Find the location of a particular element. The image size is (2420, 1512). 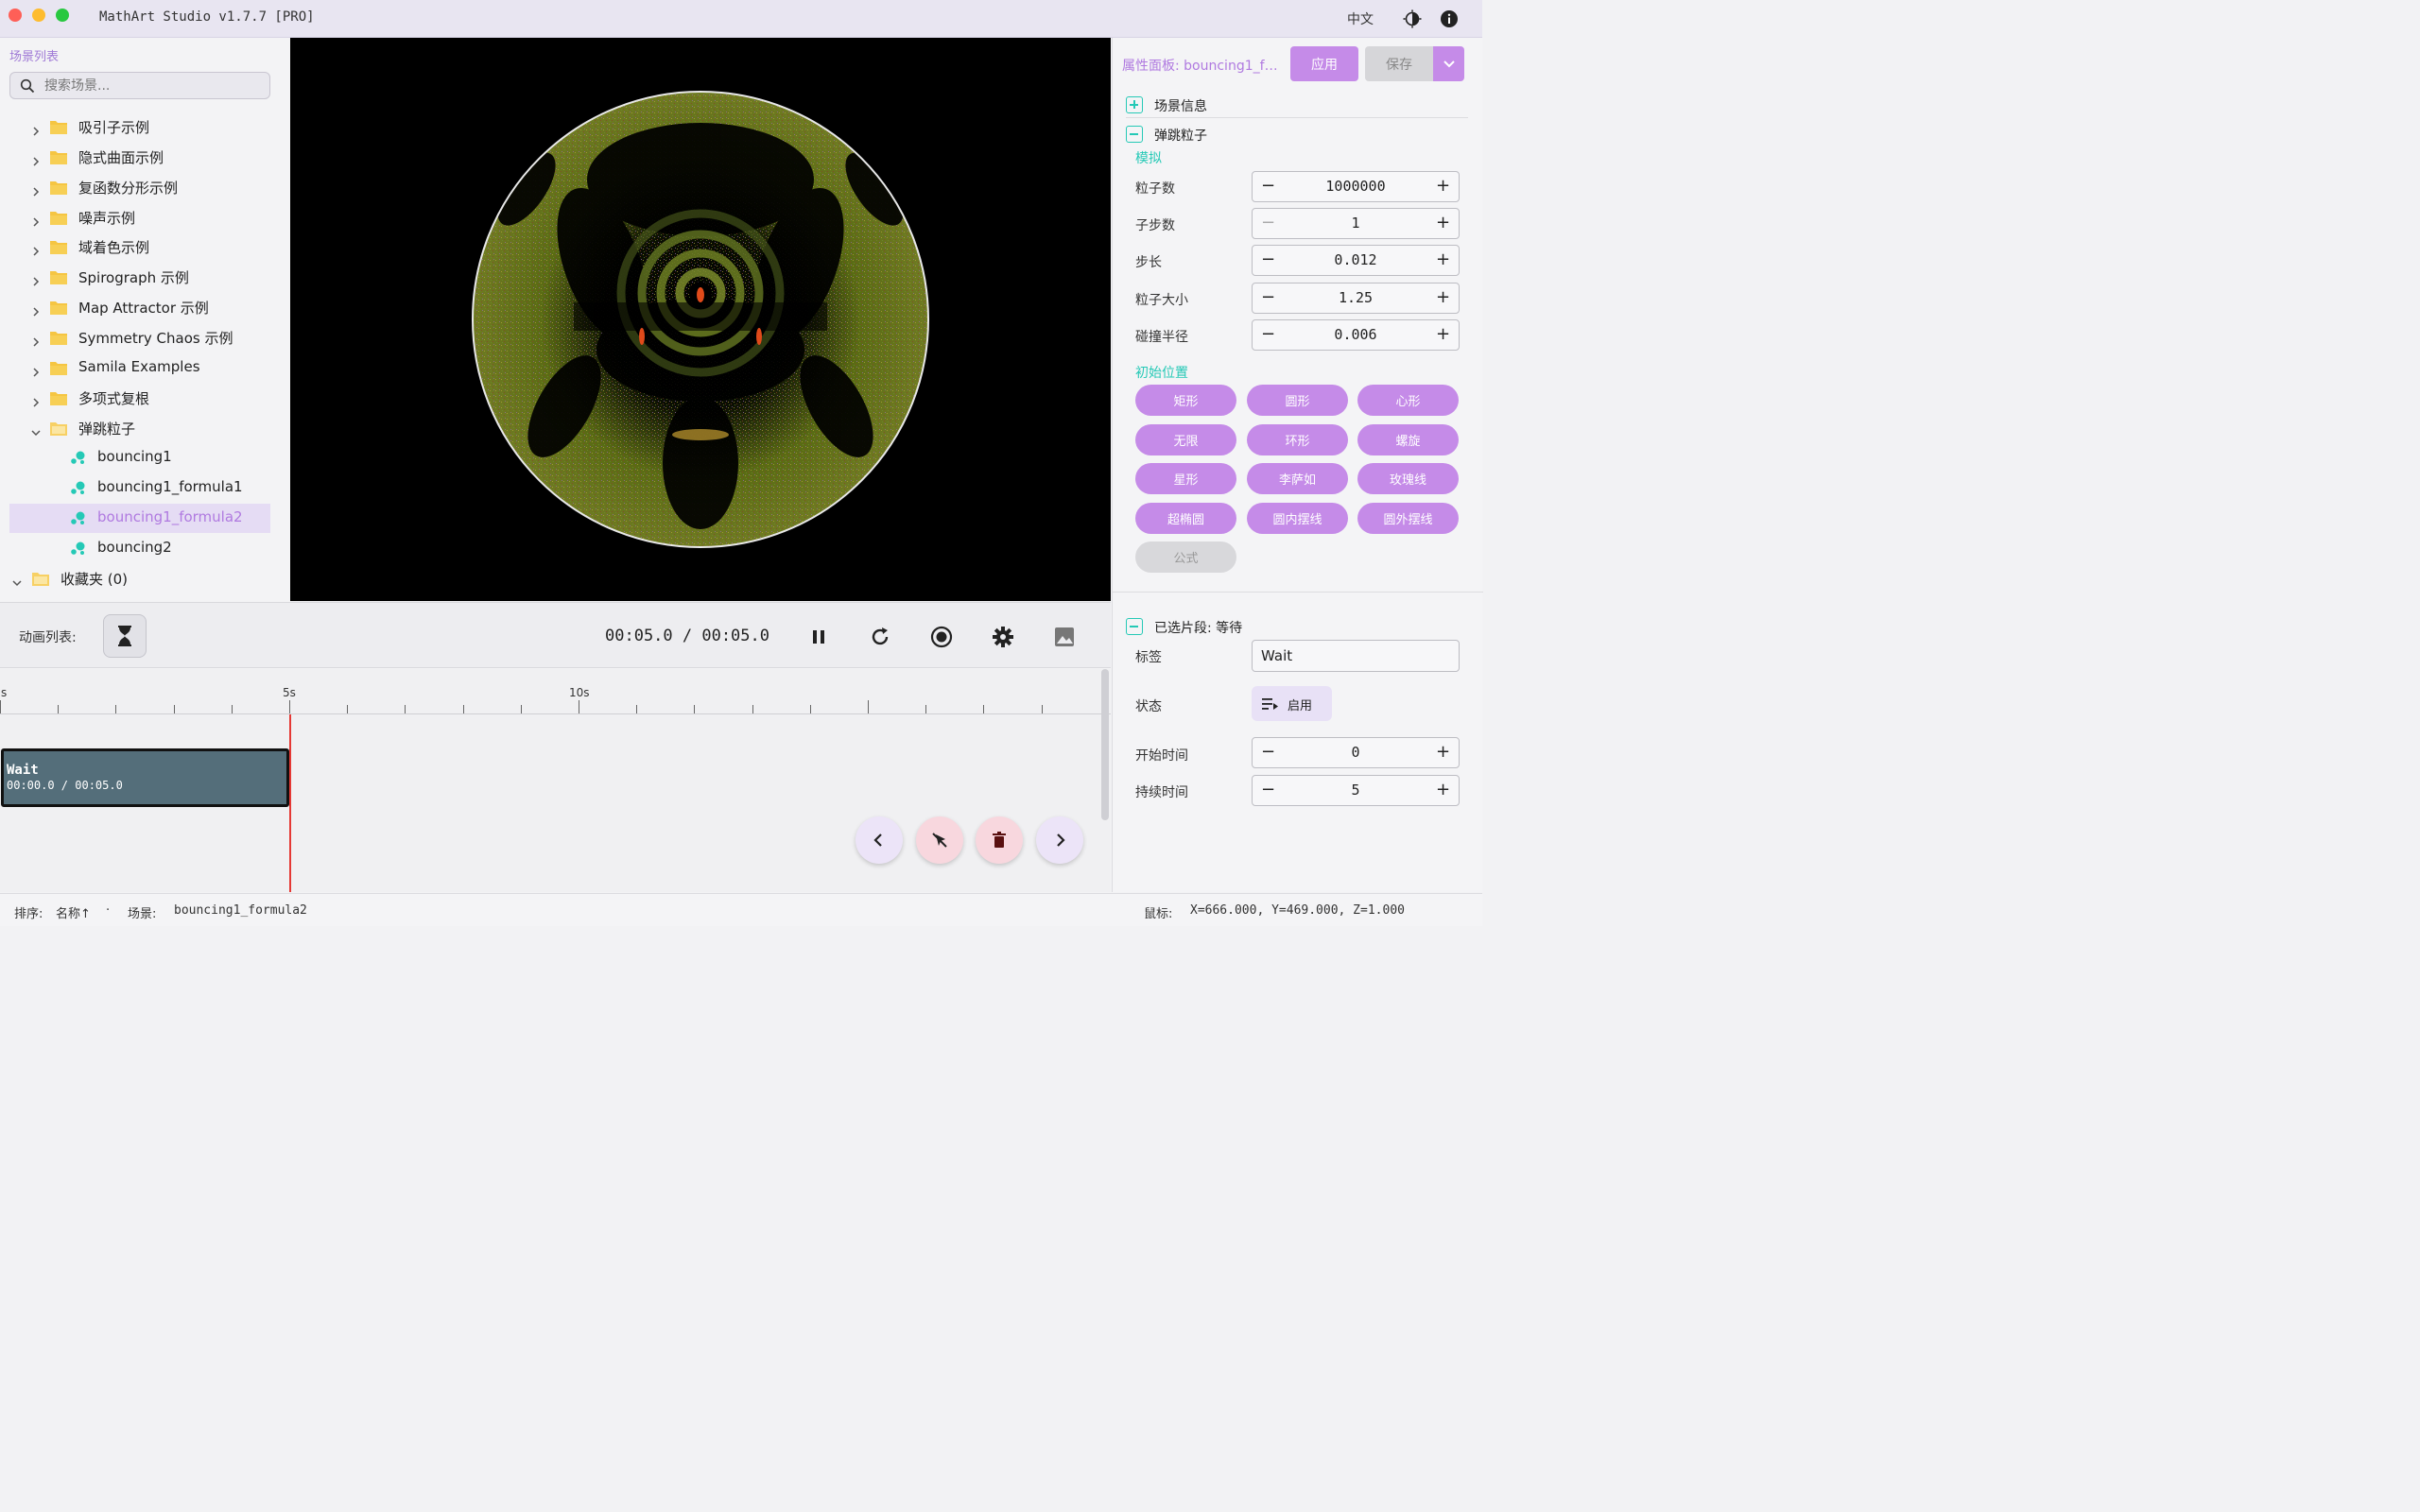

settings-gear-icon is located at coordinates (1003, 637).